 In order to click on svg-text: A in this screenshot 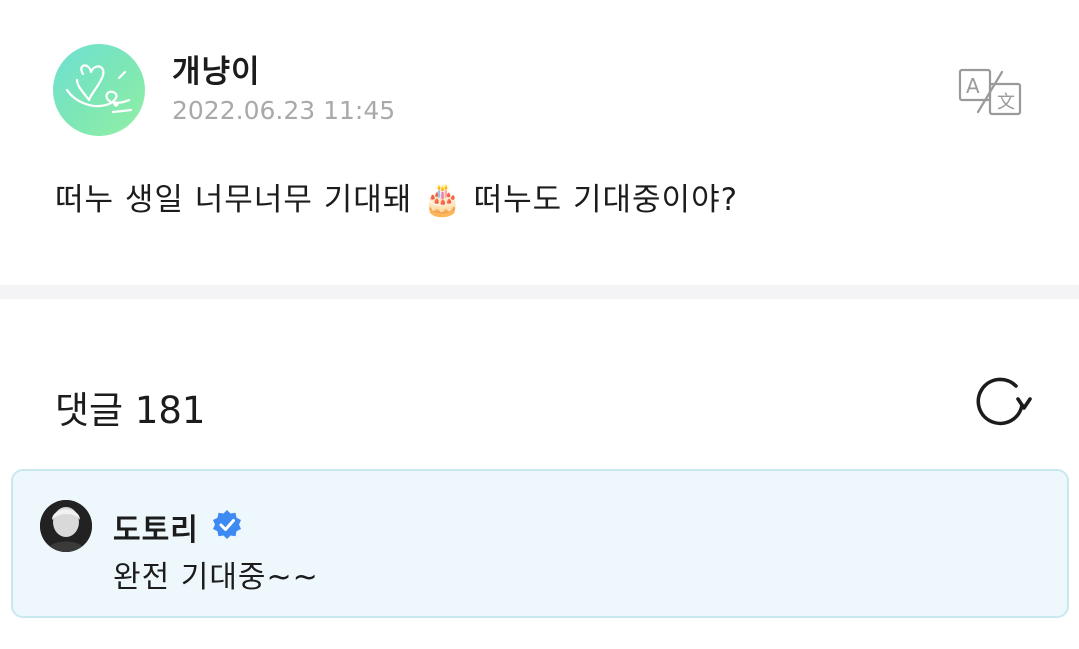, I will do `click(973, 86)`.